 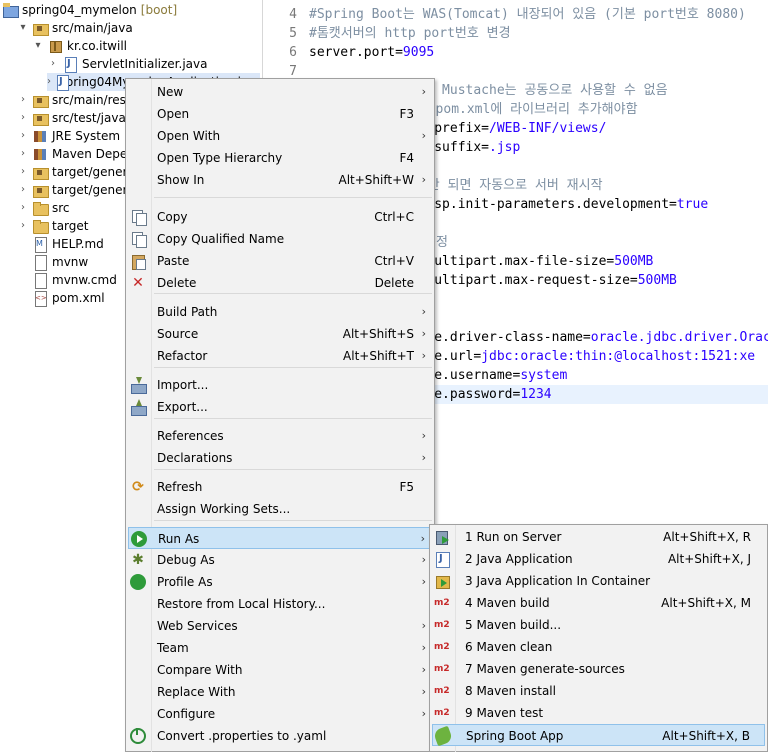 What do you see at coordinates (68, 298) in the screenshot?
I see `tree-item-pom-xml: pom.xml` at bounding box center [68, 298].